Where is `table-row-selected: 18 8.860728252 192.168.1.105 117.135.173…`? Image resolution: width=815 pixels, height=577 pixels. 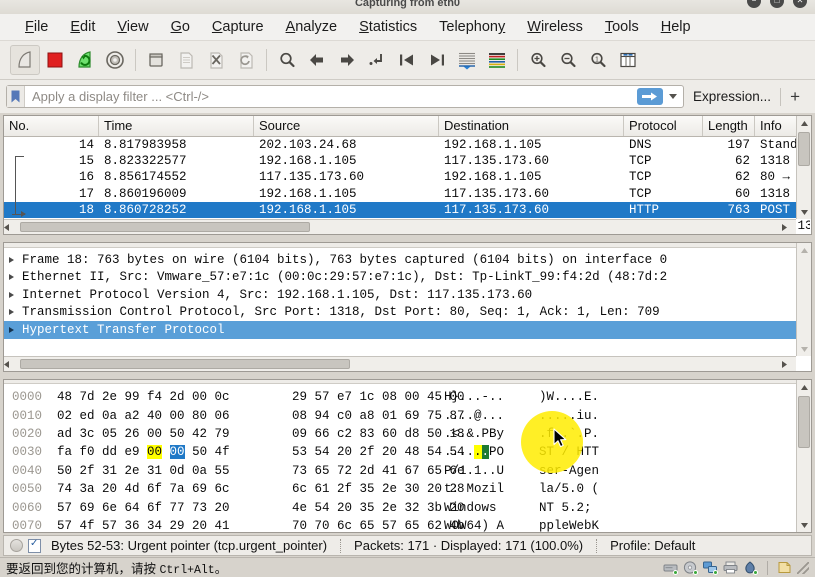 table-row-selected: 18 8.860728252 192.168.1.105 117.135.173… is located at coordinates (407, 209).